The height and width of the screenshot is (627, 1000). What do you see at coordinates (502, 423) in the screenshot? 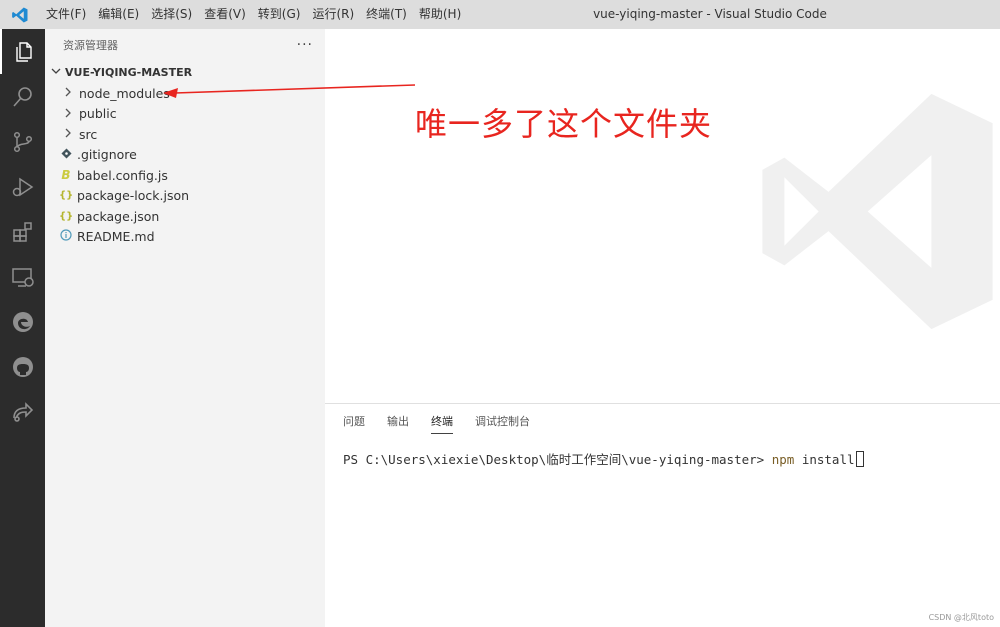
I see `tab-debug-console: 调试控制台` at bounding box center [502, 423].